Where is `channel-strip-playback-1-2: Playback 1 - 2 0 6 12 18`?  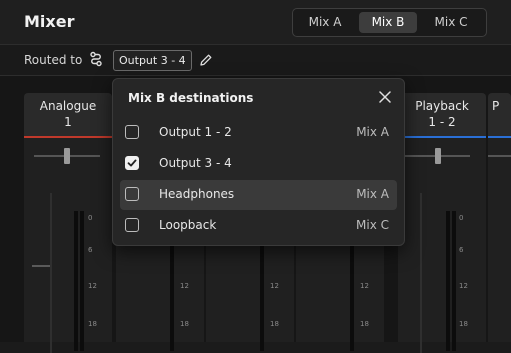
channel-strip-playback-1-2: Playback 1 - 2 0 6 12 18 is located at coordinates (442, 223).